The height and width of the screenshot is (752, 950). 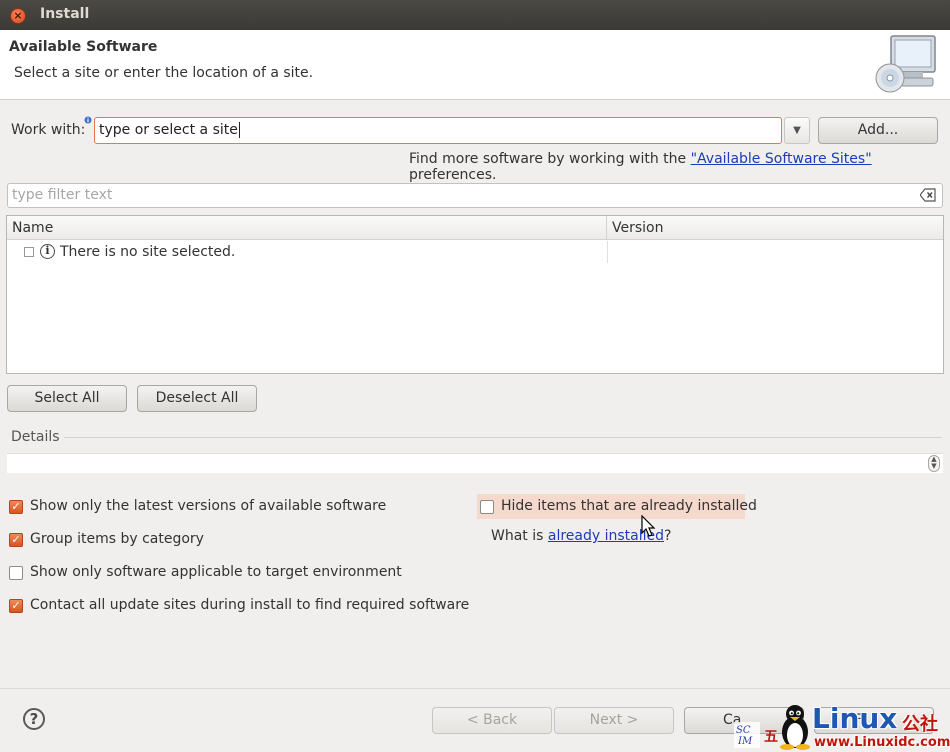 What do you see at coordinates (83, 47) in the screenshot?
I see `page-title: Available Software` at bounding box center [83, 47].